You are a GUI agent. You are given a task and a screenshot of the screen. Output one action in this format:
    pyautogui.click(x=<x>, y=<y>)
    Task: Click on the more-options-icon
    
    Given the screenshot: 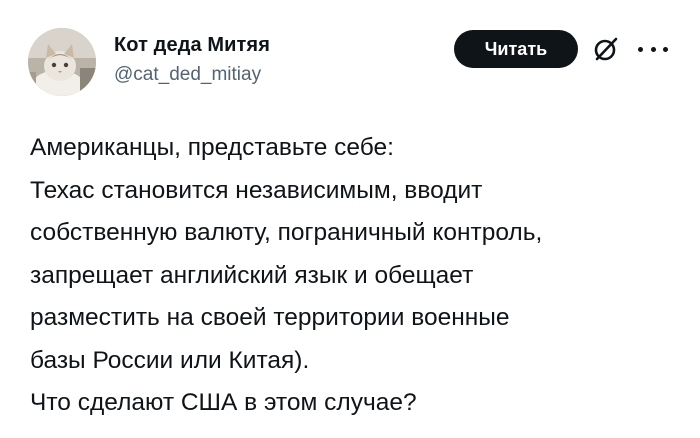 What is the action you would take?
    pyautogui.click(x=653, y=49)
    